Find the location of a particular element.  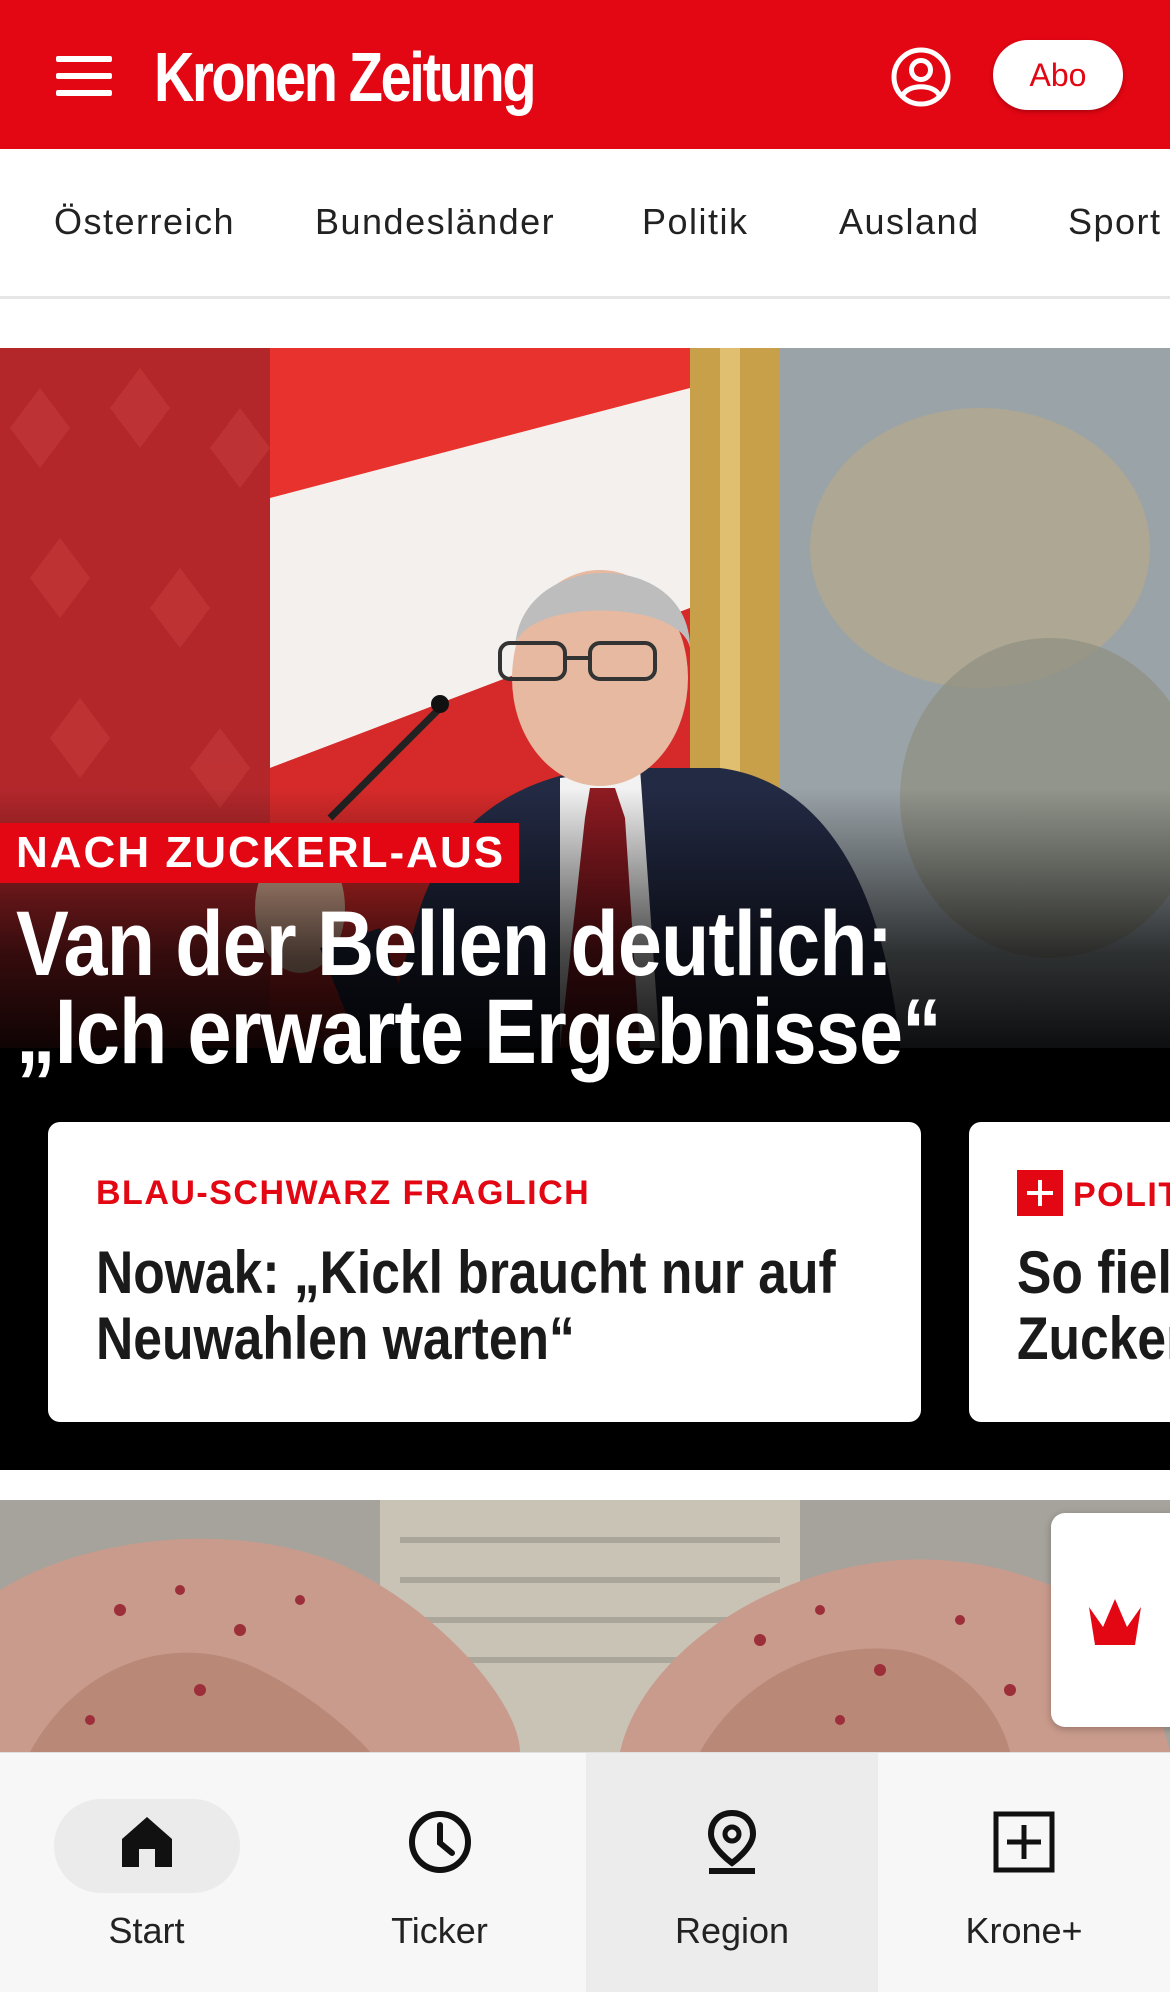

category-sport: Sport is located at coordinates (1115, 222).